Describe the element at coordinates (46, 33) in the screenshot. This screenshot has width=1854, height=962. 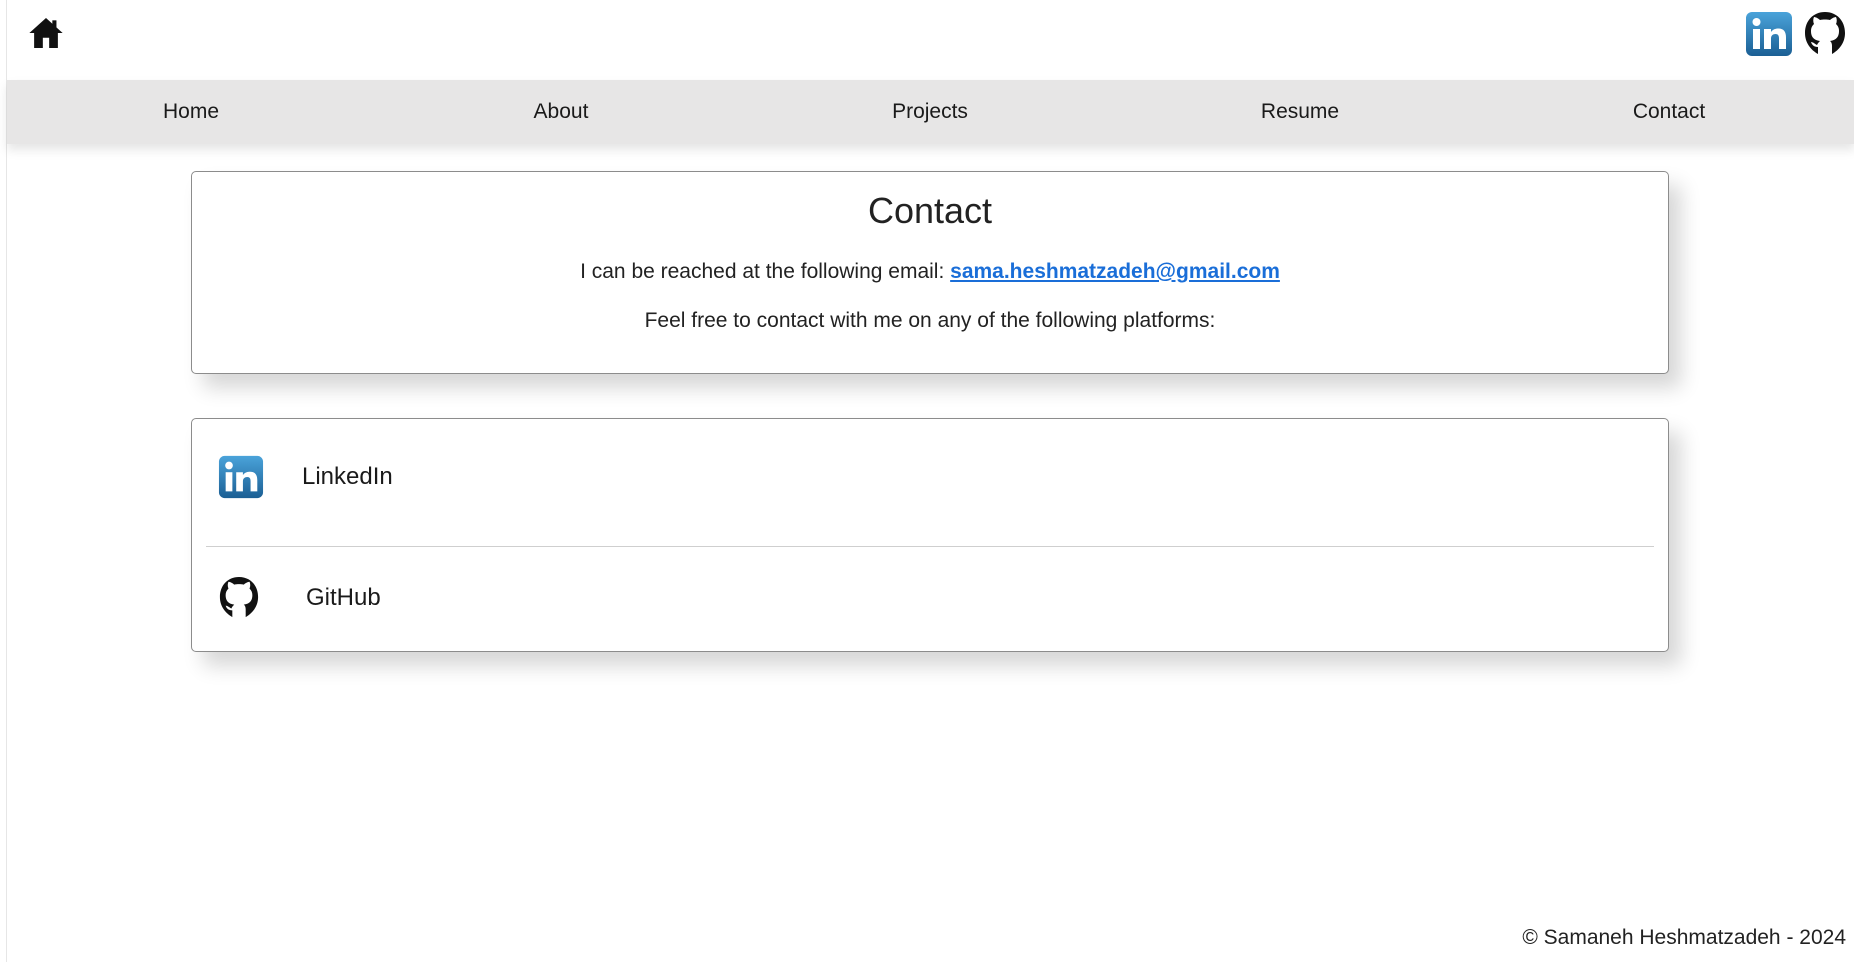
I see `home-icon` at that location.